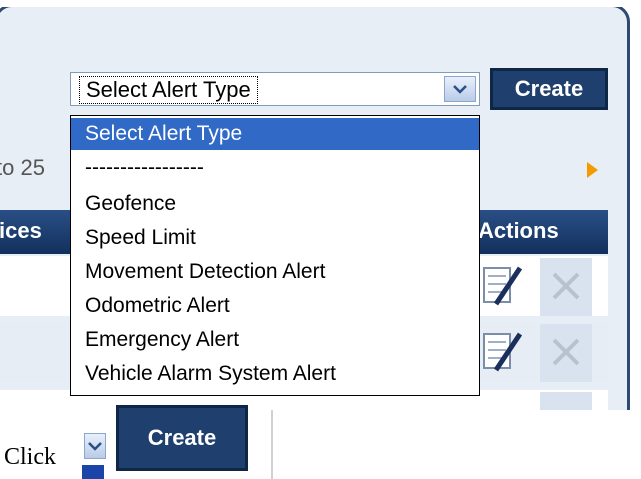 The image size is (641, 479). I want to click on next-page-icon, so click(592, 170).